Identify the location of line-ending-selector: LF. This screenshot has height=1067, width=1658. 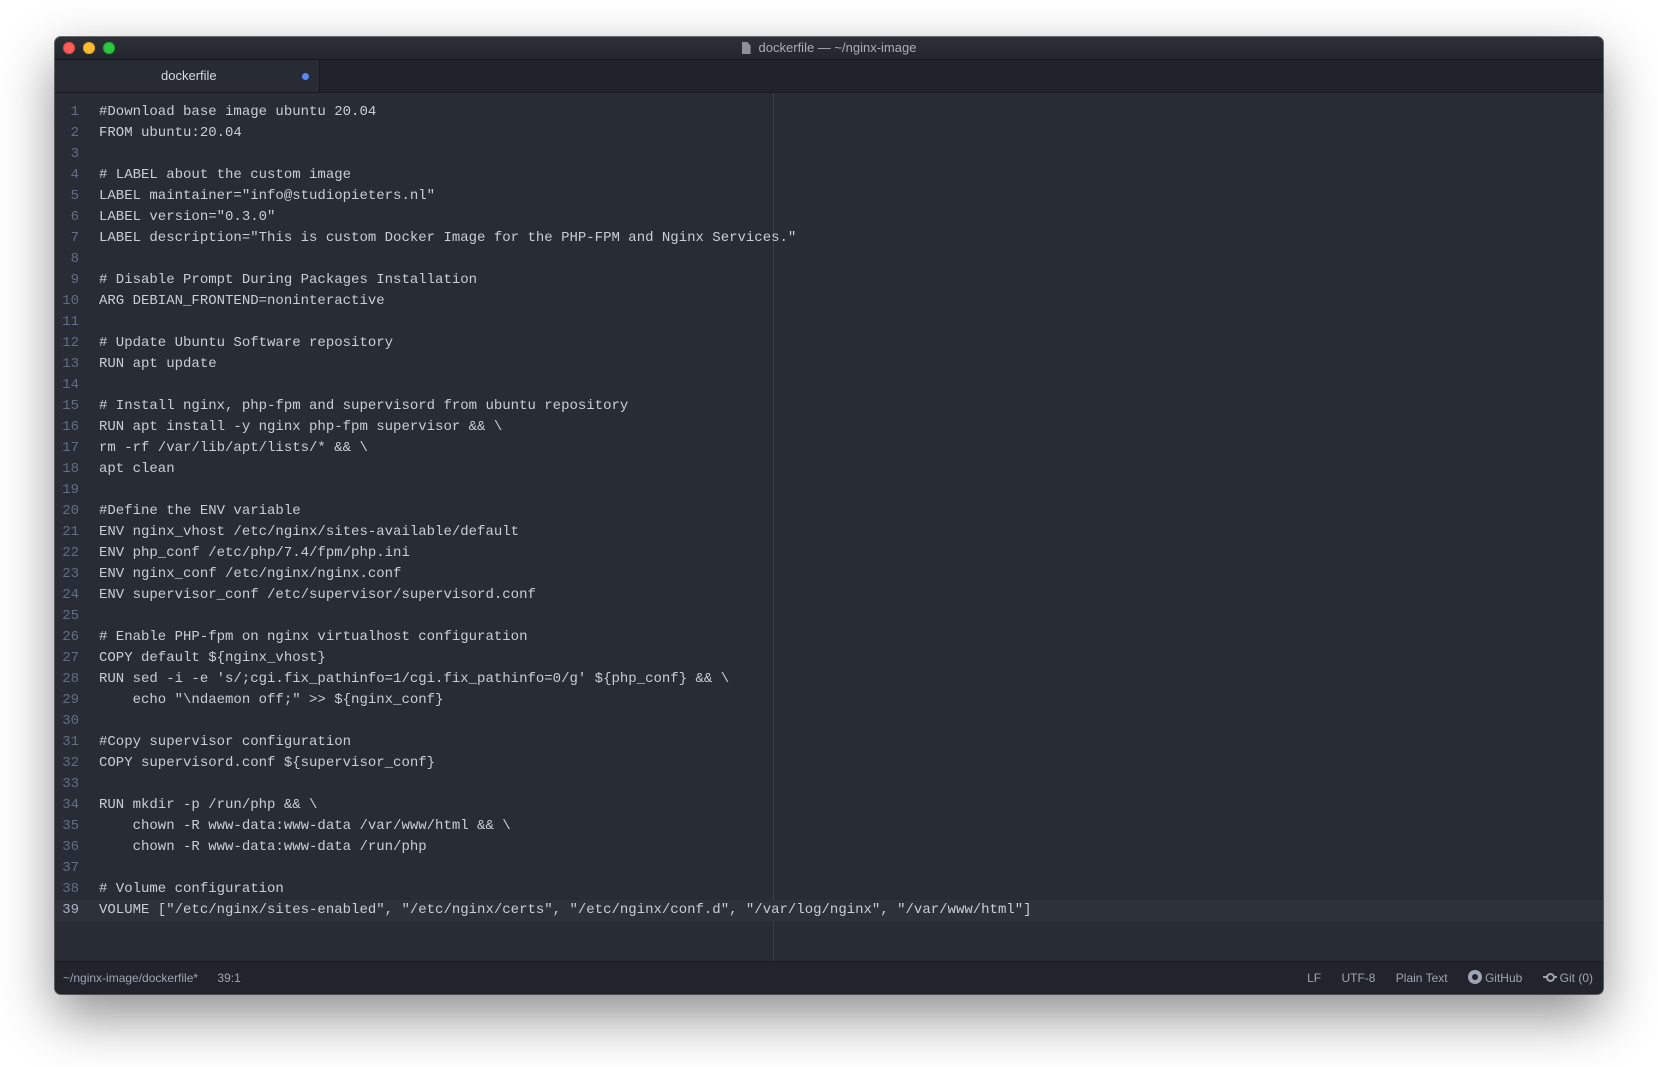
(1314, 978).